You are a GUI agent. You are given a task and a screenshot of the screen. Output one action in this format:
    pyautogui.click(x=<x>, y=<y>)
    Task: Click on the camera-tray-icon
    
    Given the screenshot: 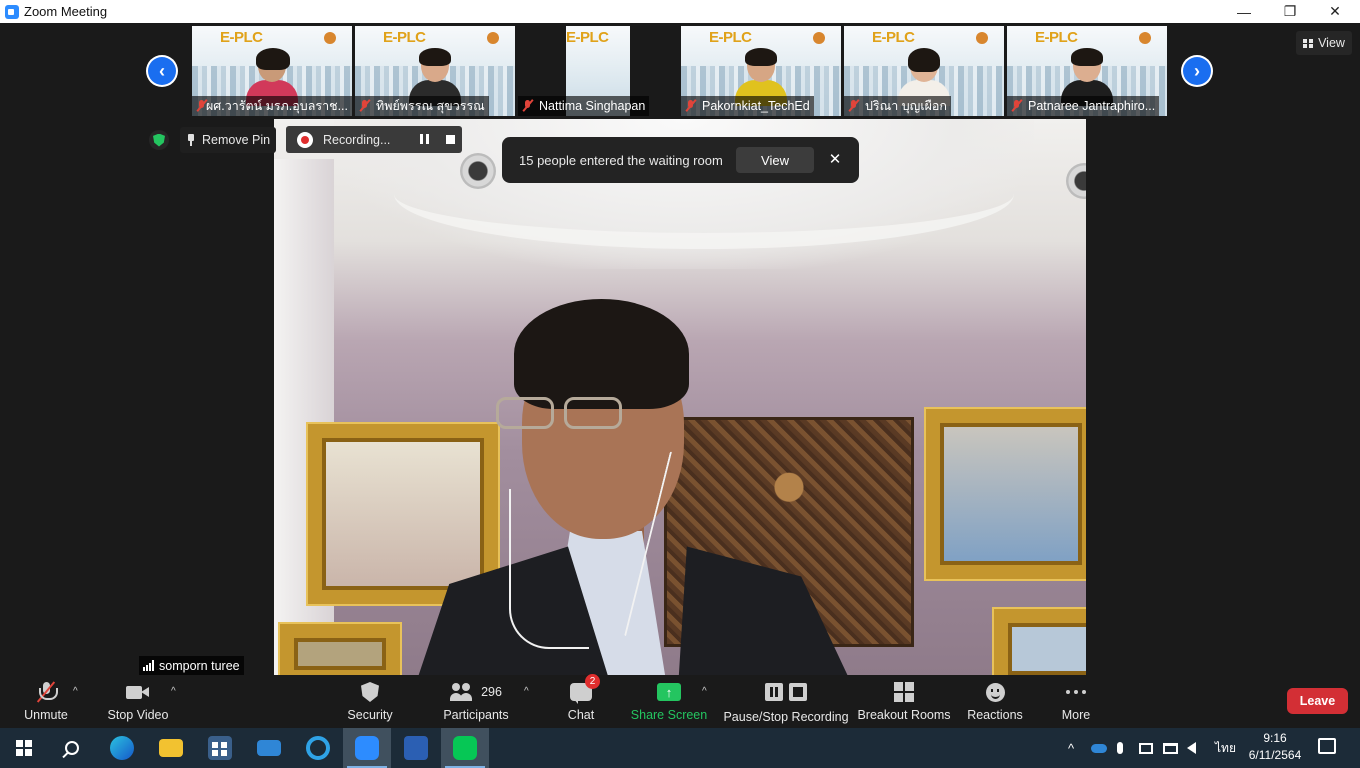 What is the action you would take?
    pyautogui.click(x=1146, y=748)
    